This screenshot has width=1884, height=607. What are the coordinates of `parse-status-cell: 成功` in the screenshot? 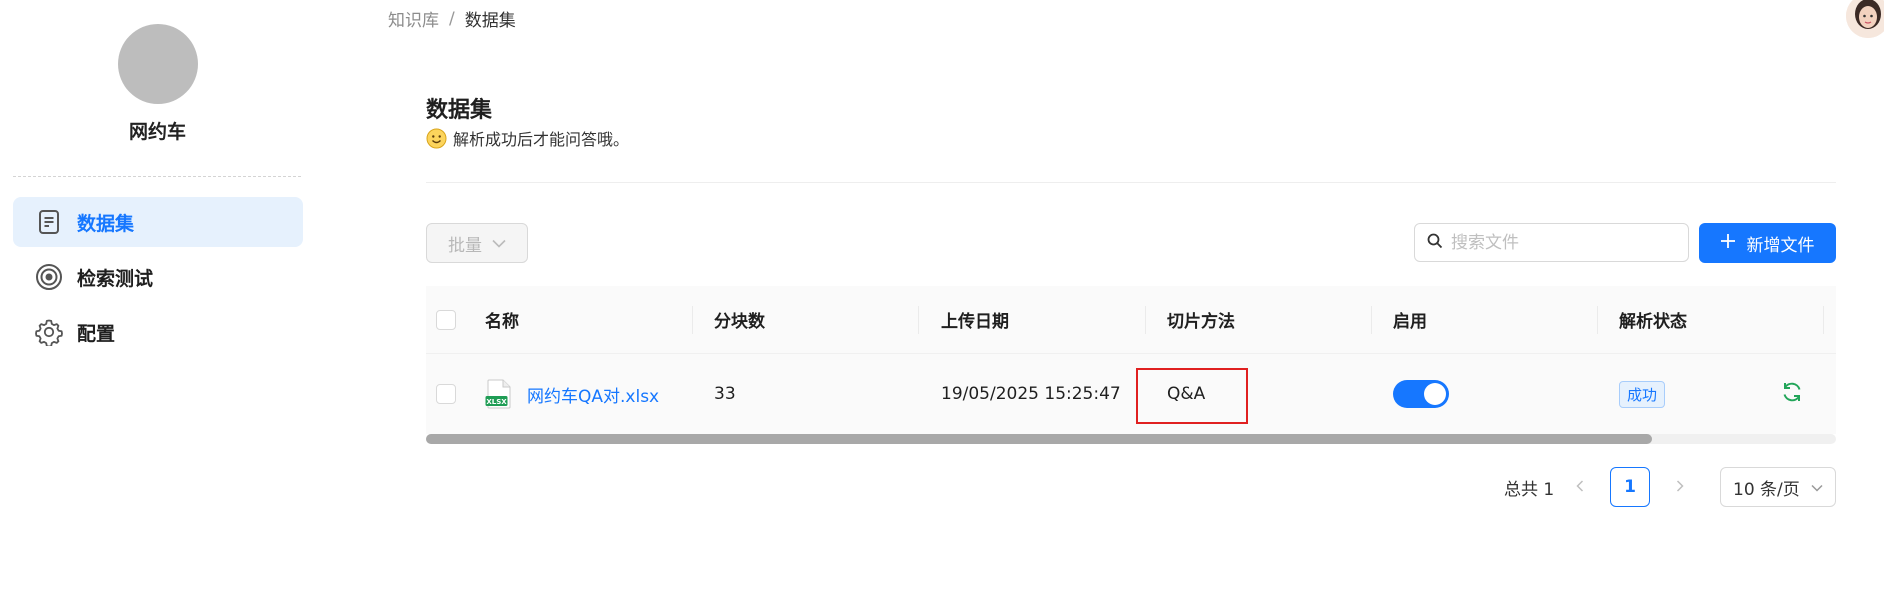 It's located at (1642, 394).